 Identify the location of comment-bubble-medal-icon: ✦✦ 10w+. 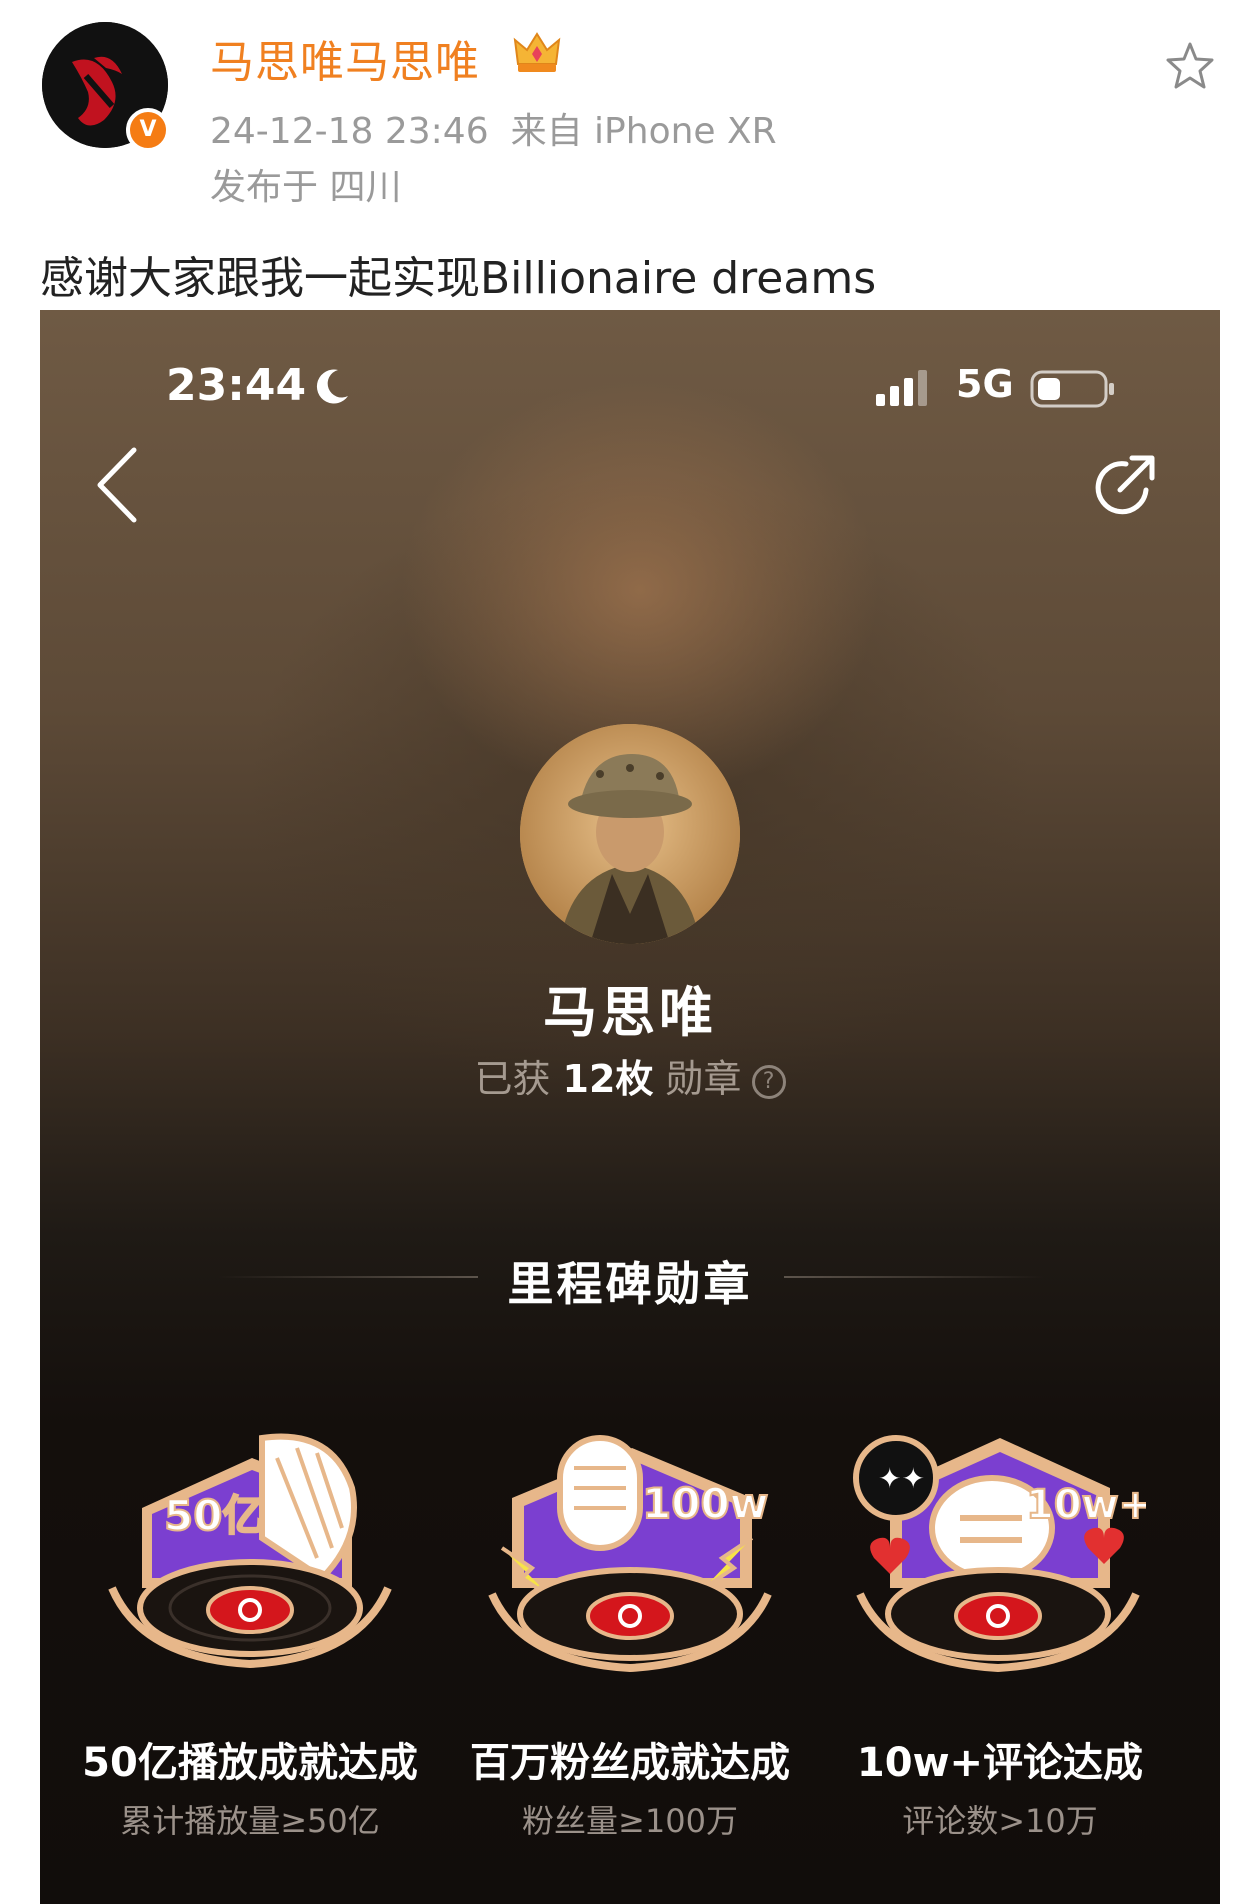
(1003, 1554).